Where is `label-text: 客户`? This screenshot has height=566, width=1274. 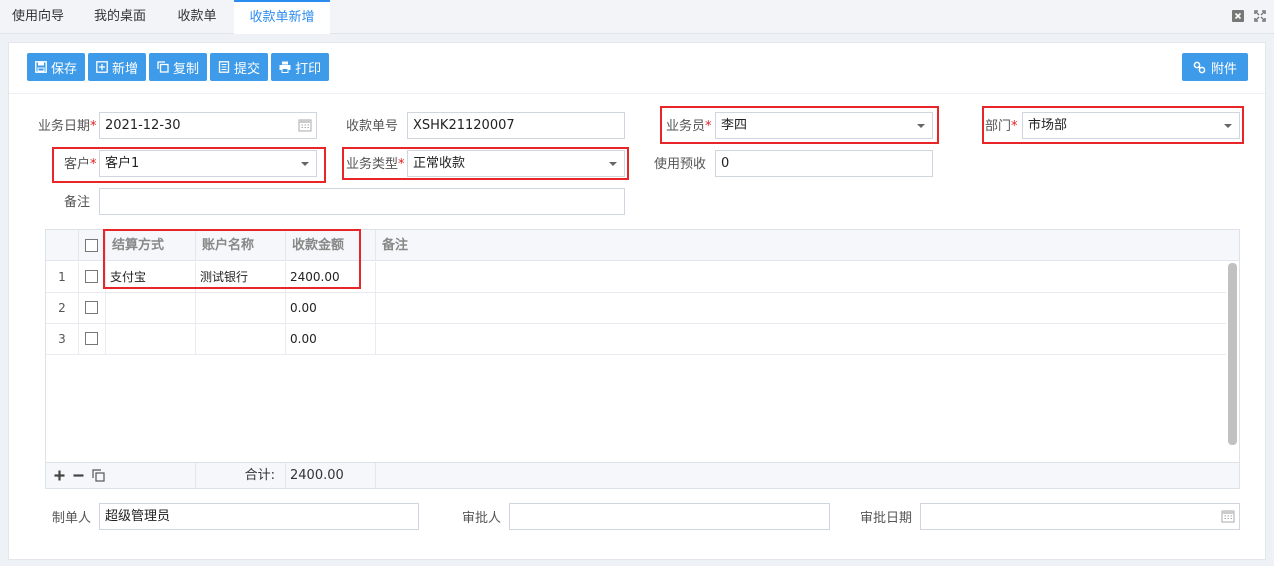
label-text: 客户 is located at coordinates (77, 164).